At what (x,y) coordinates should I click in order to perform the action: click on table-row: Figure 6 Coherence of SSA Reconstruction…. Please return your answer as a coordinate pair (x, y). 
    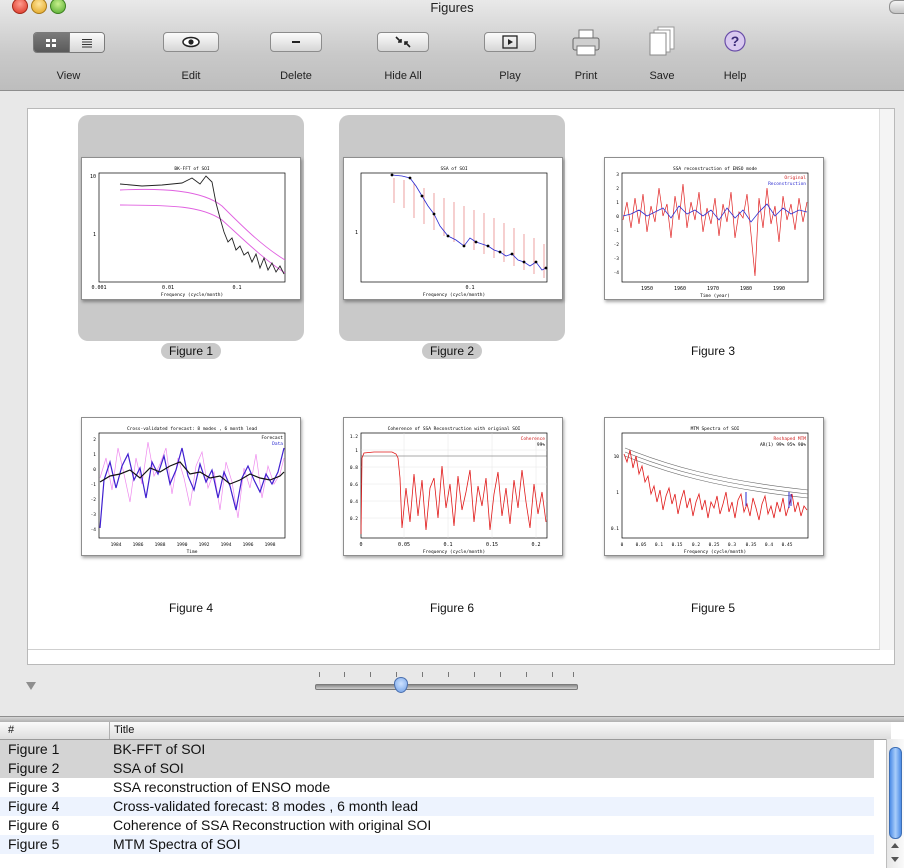
    Looking at the image, I should click on (437, 825).